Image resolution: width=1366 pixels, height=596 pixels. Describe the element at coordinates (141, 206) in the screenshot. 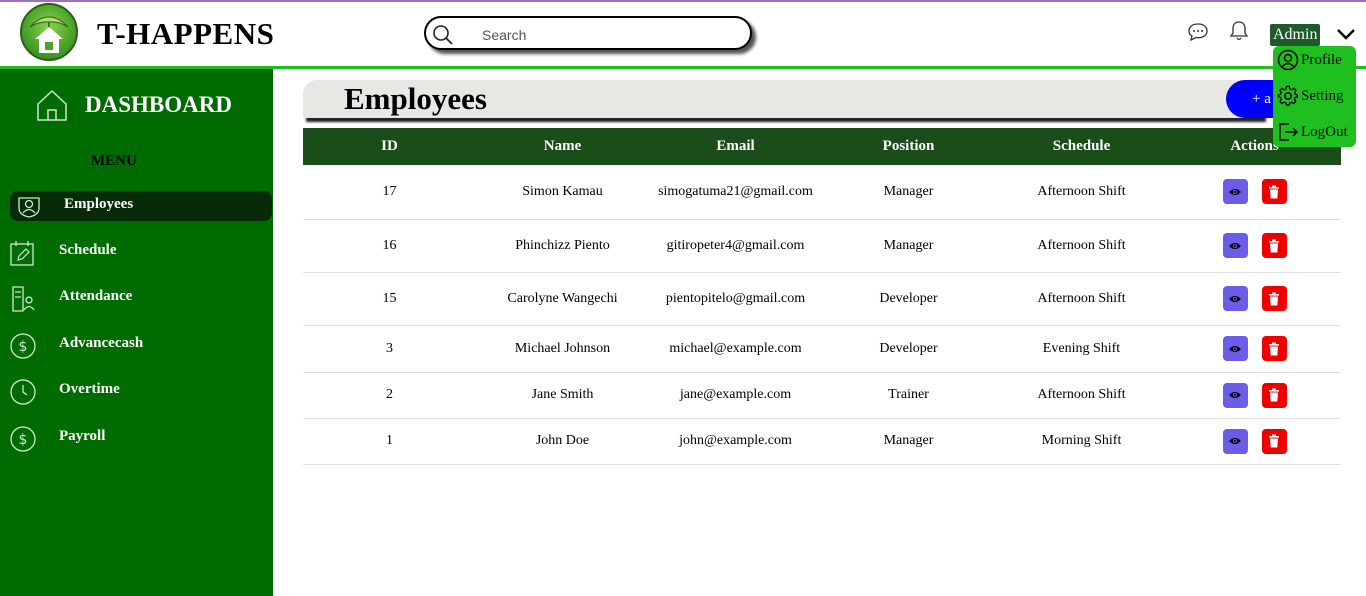

I see `active-indicator` at that location.